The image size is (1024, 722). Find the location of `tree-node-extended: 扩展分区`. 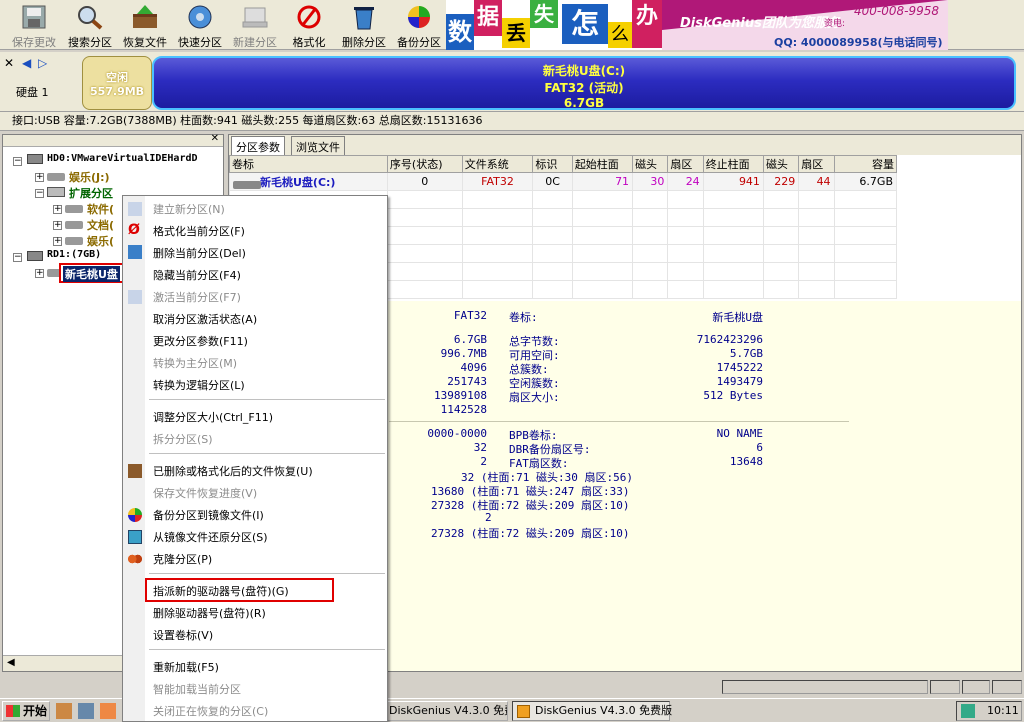

tree-node-extended: 扩展分区 is located at coordinates (91, 193).